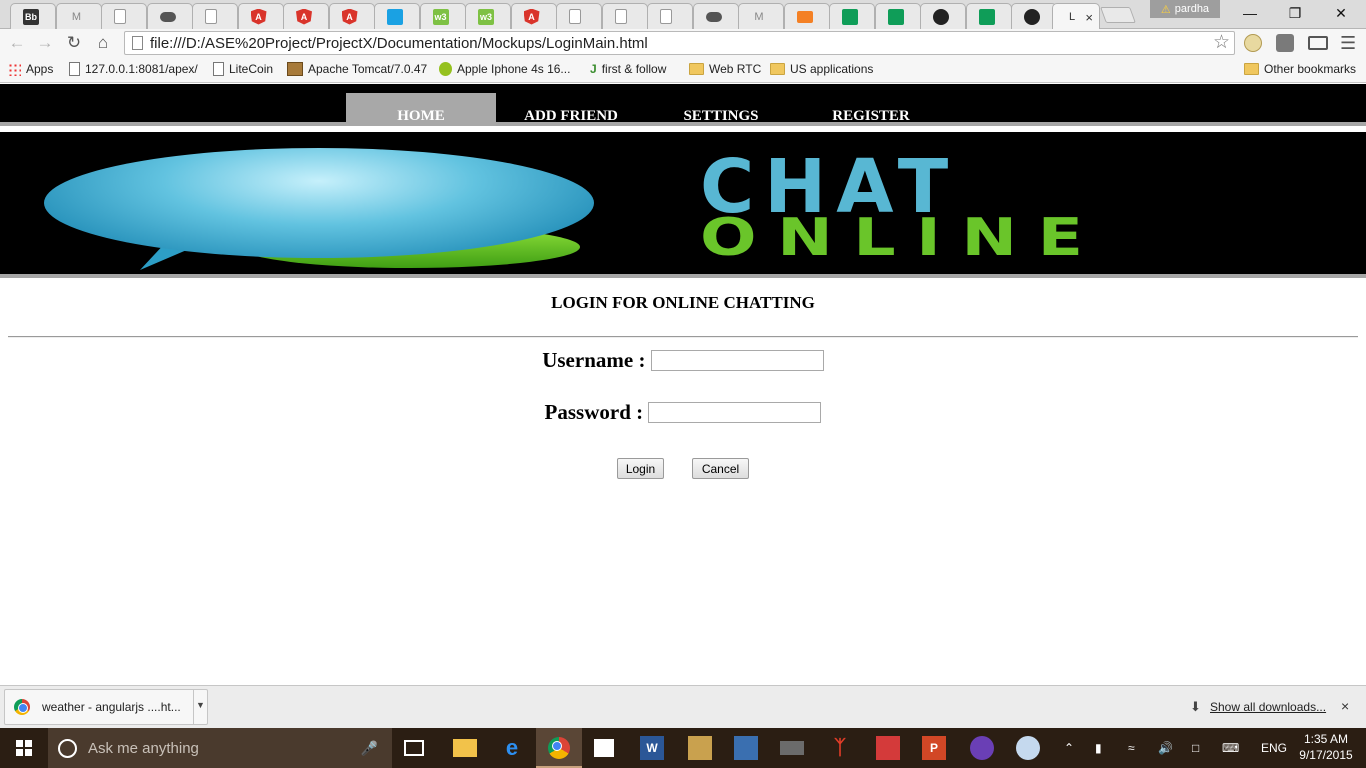  Describe the element at coordinates (1285, 43) in the screenshot. I see `extension-badge-icon` at that location.